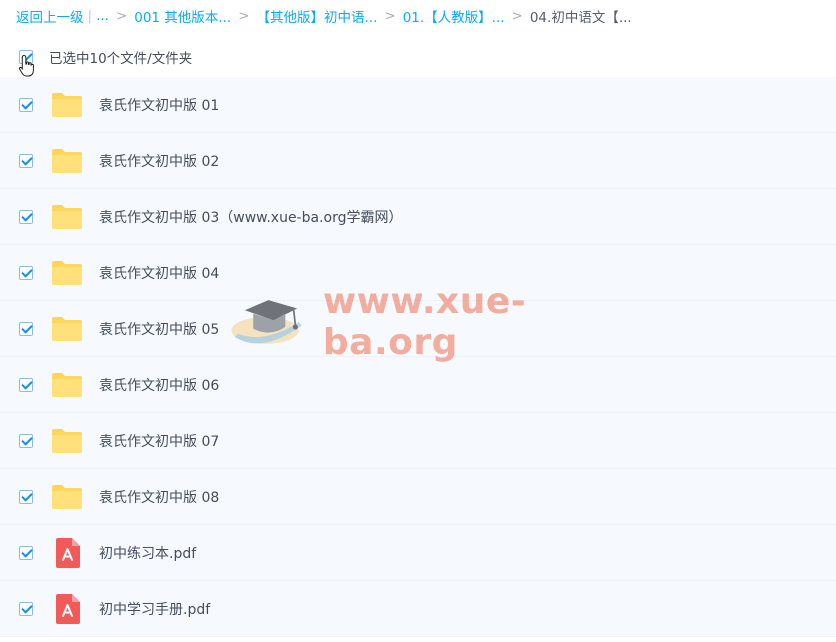  I want to click on file-row: 袁氏作文初中版 02, so click(418, 161).